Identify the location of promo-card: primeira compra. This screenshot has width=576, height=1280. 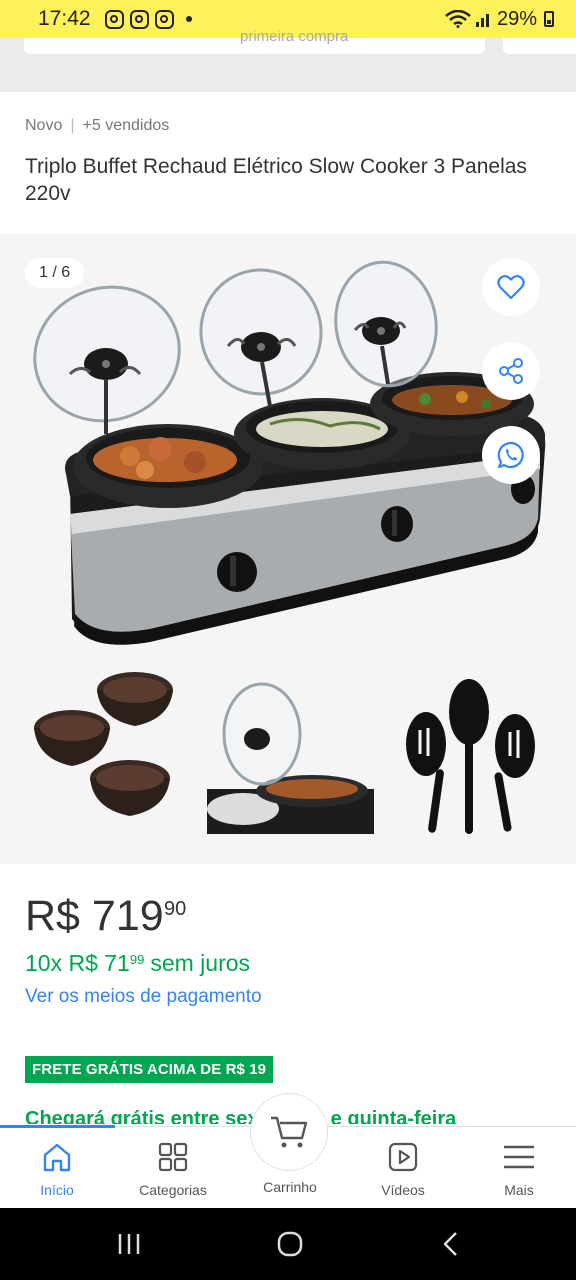
(254, 41).